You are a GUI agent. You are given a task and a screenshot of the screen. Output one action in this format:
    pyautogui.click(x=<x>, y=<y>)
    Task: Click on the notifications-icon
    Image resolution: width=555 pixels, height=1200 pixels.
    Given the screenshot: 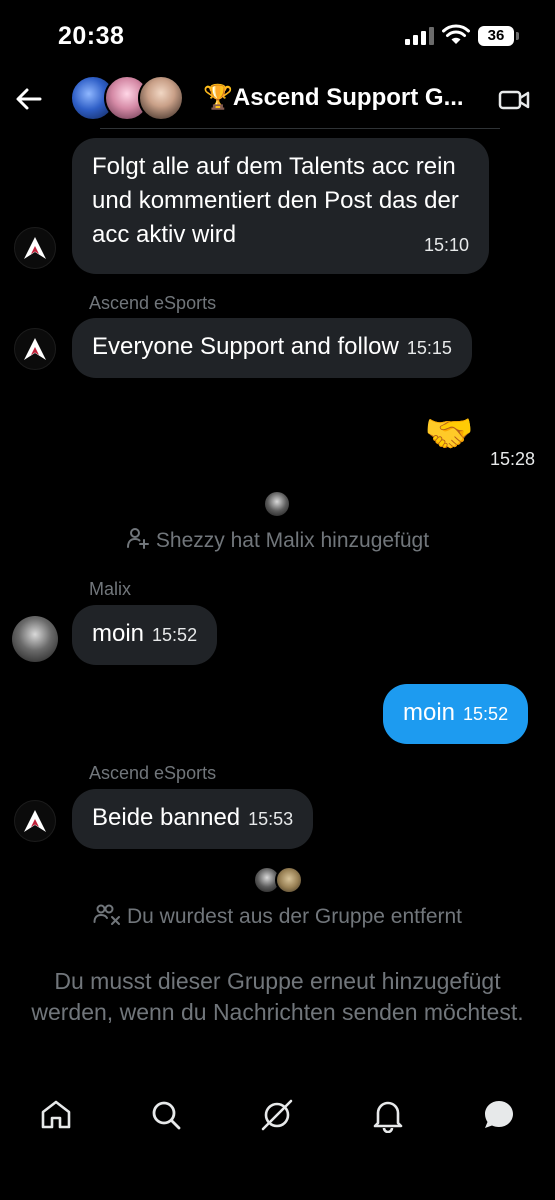 What is the action you would take?
    pyautogui.click(x=388, y=1115)
    